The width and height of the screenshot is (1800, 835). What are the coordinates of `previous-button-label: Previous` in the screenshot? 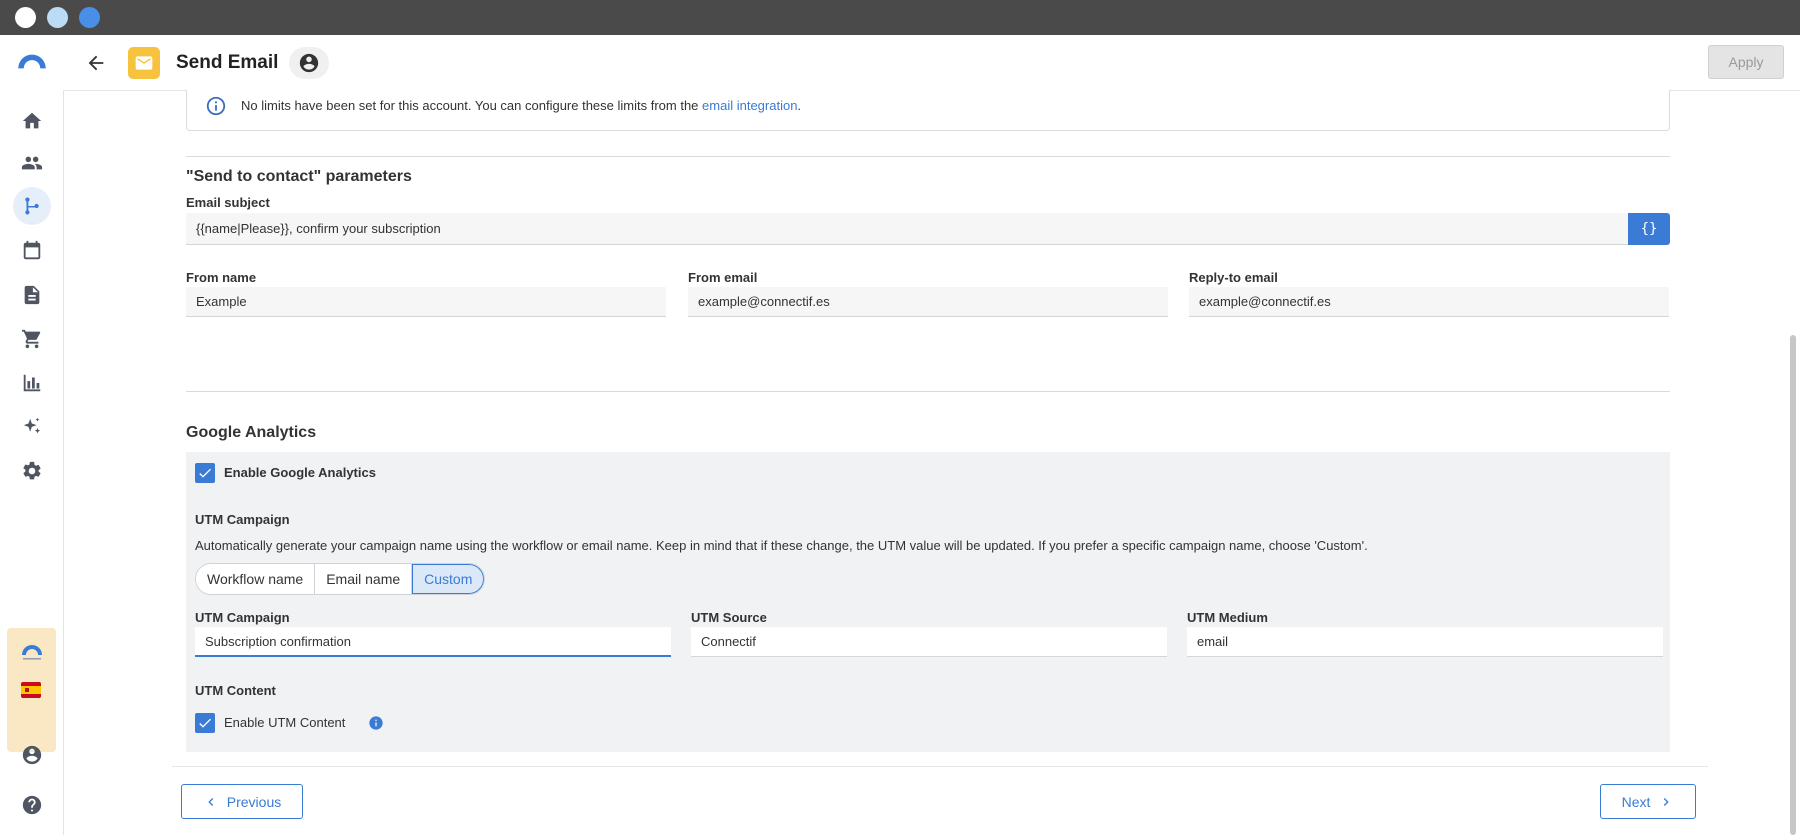 It's located at (254, 801).